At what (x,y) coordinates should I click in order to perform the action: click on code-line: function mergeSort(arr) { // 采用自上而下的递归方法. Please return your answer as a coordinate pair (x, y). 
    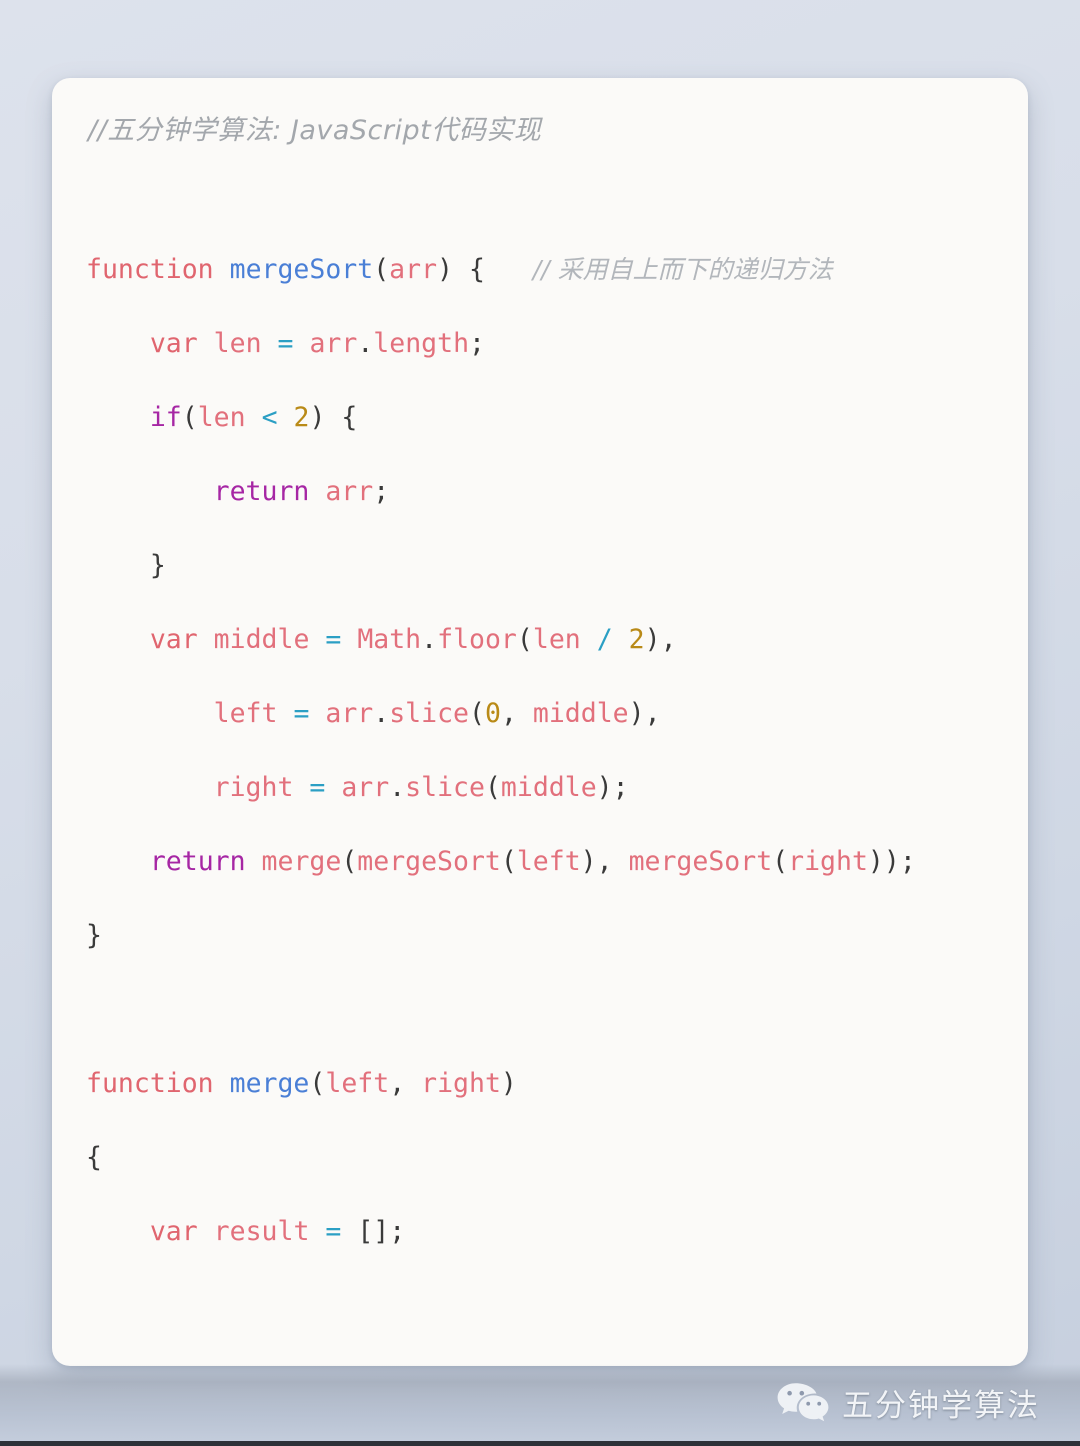
    Looking at the image, I should click on (540, 269).